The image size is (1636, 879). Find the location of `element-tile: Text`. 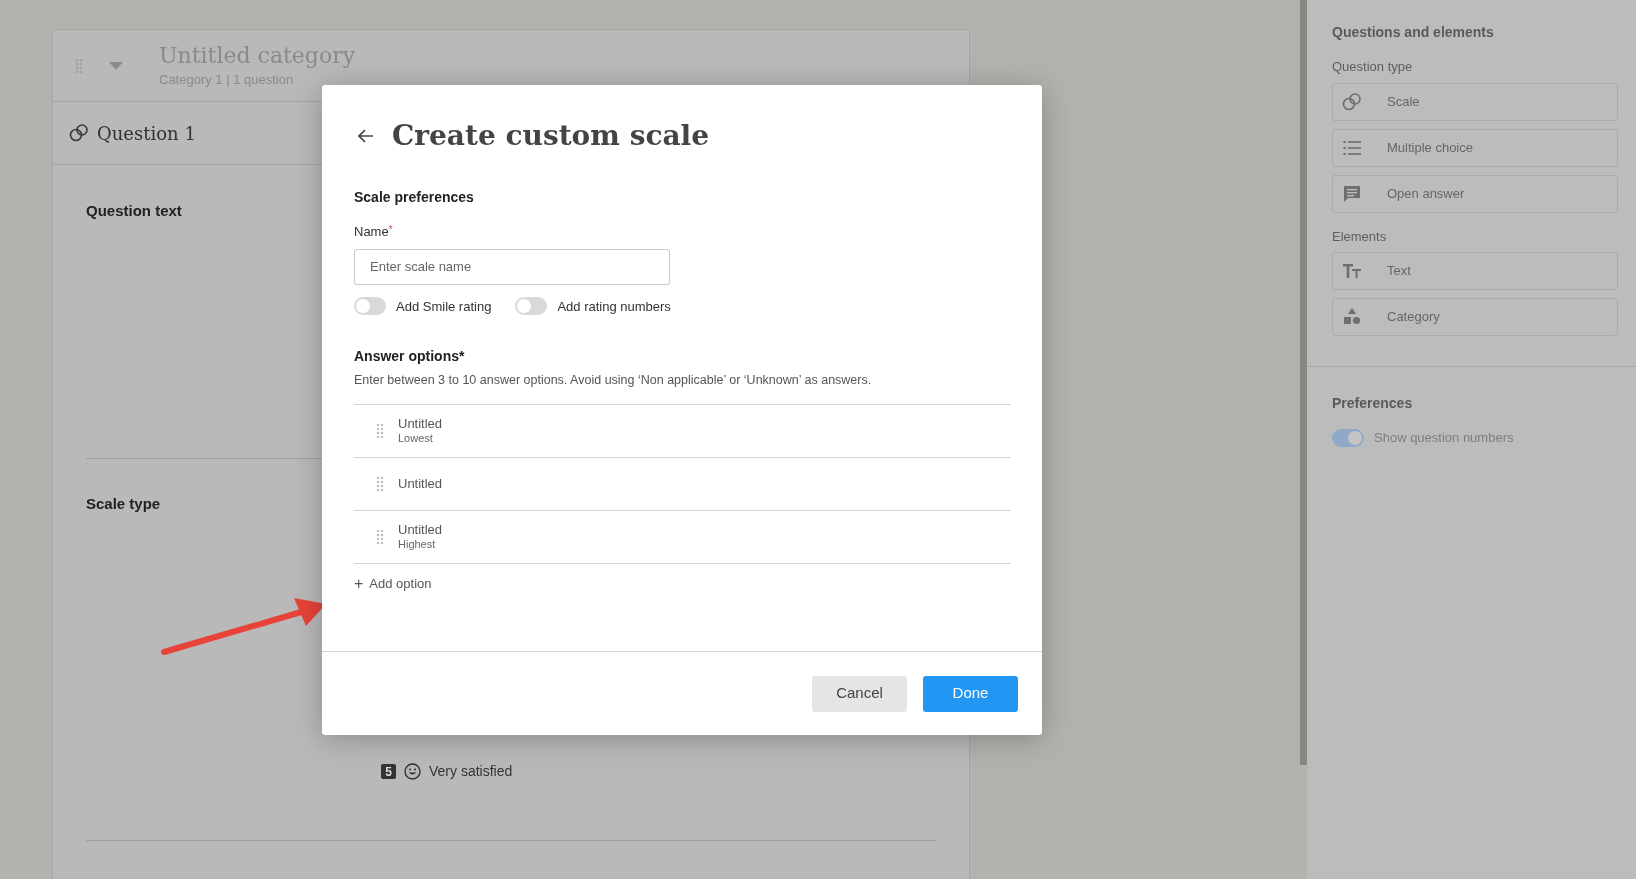

element-tile: Text is located at coordinates (1475, 271).